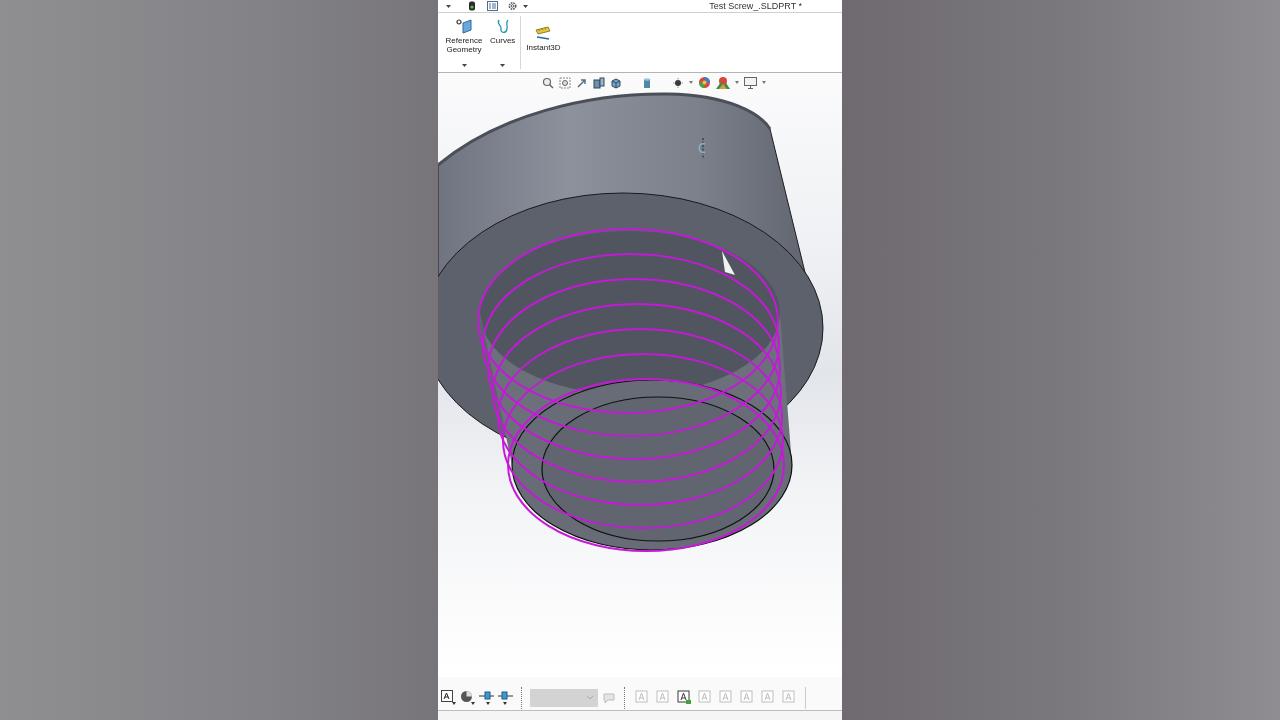 The width and height of the screenshot is (1280, 720). What do you see at coordinates (702, 148) in the screenshot?
I see `cursor-icon` at bounding box center [702, 148].